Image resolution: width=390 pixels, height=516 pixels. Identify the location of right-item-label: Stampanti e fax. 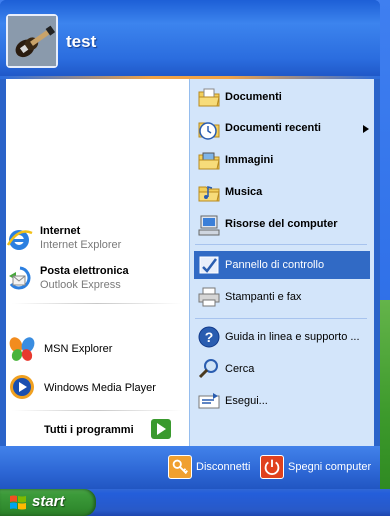
(263, 297).